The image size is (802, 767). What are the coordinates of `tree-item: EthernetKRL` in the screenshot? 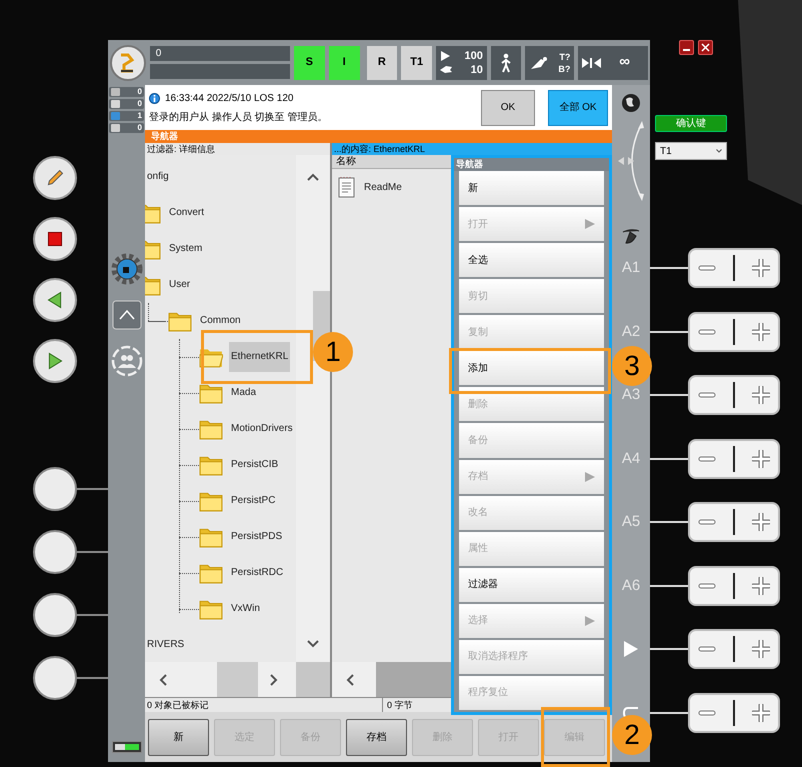 It's located at (259, 357).